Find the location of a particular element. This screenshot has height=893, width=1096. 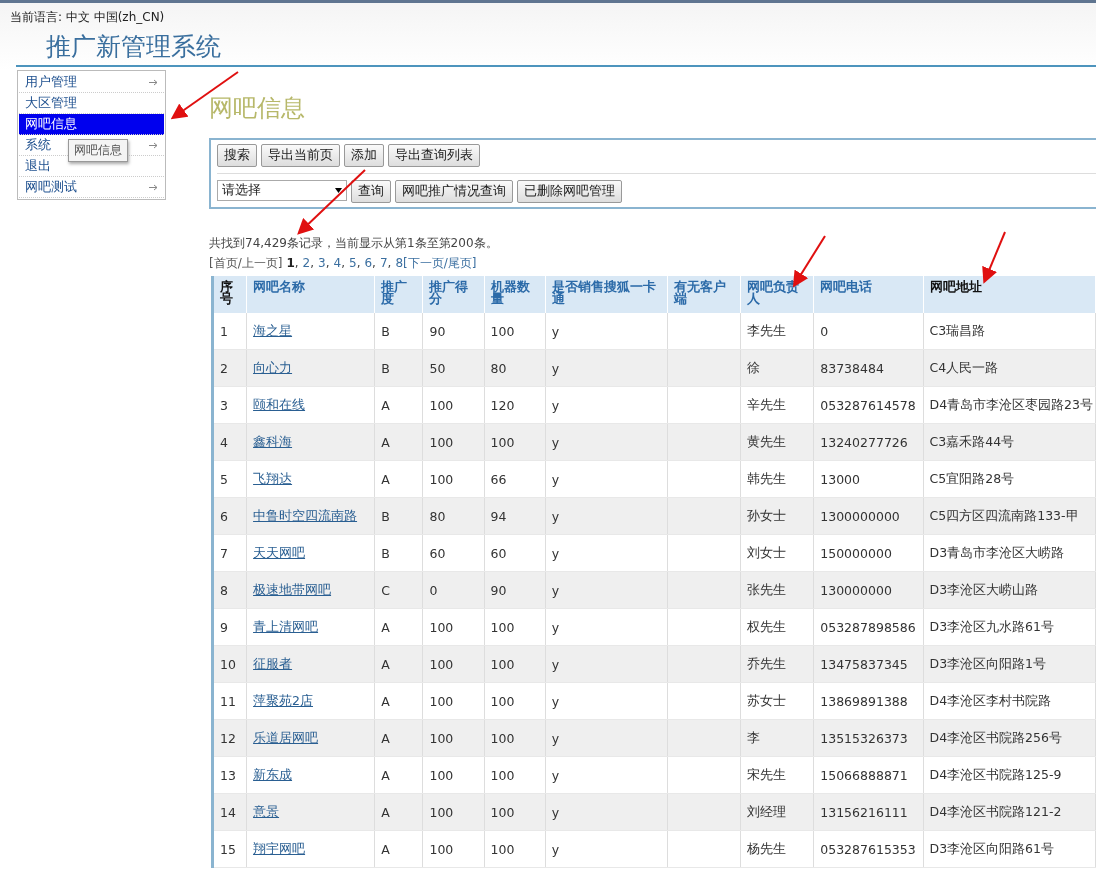

table-cell: 黄先生 is located at coordinates (767, 441).